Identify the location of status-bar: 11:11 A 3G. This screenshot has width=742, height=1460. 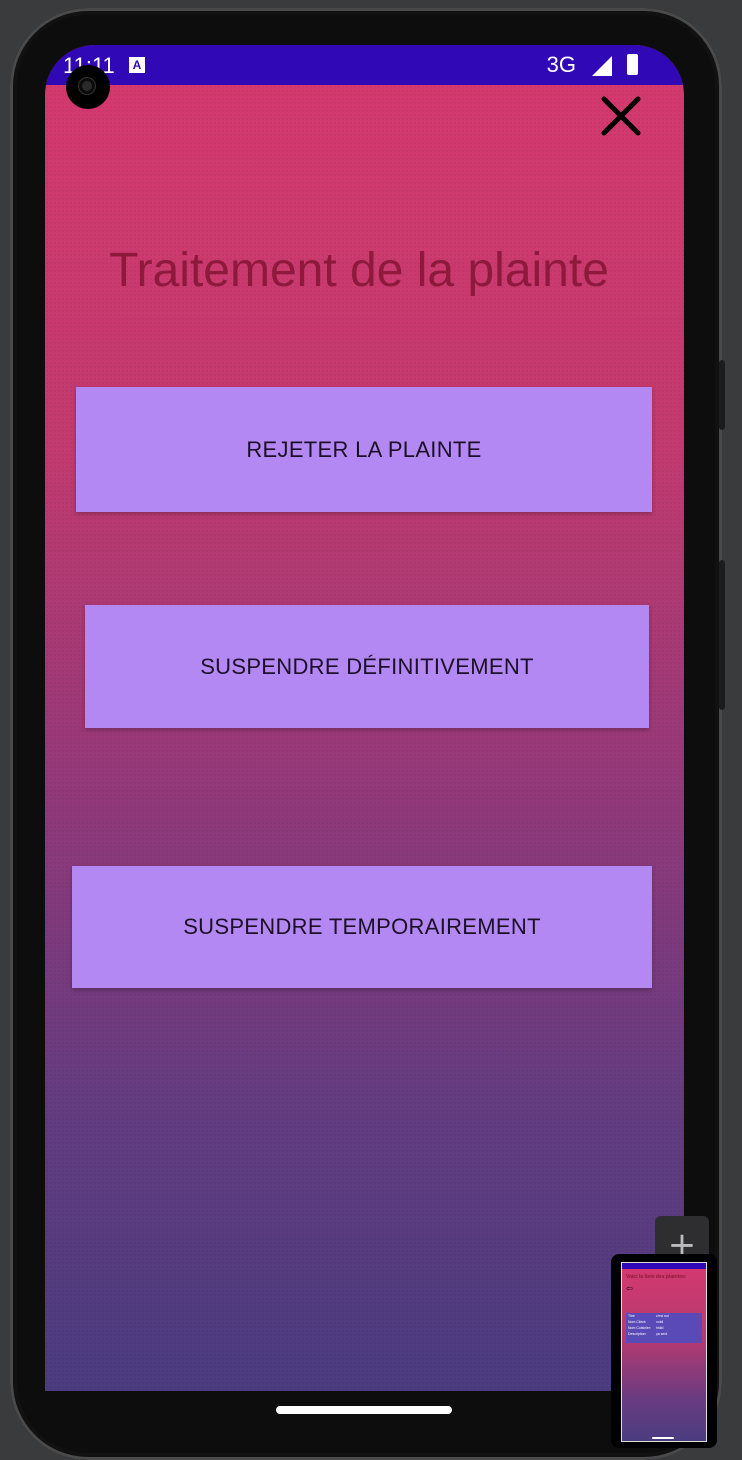
(364, 65).